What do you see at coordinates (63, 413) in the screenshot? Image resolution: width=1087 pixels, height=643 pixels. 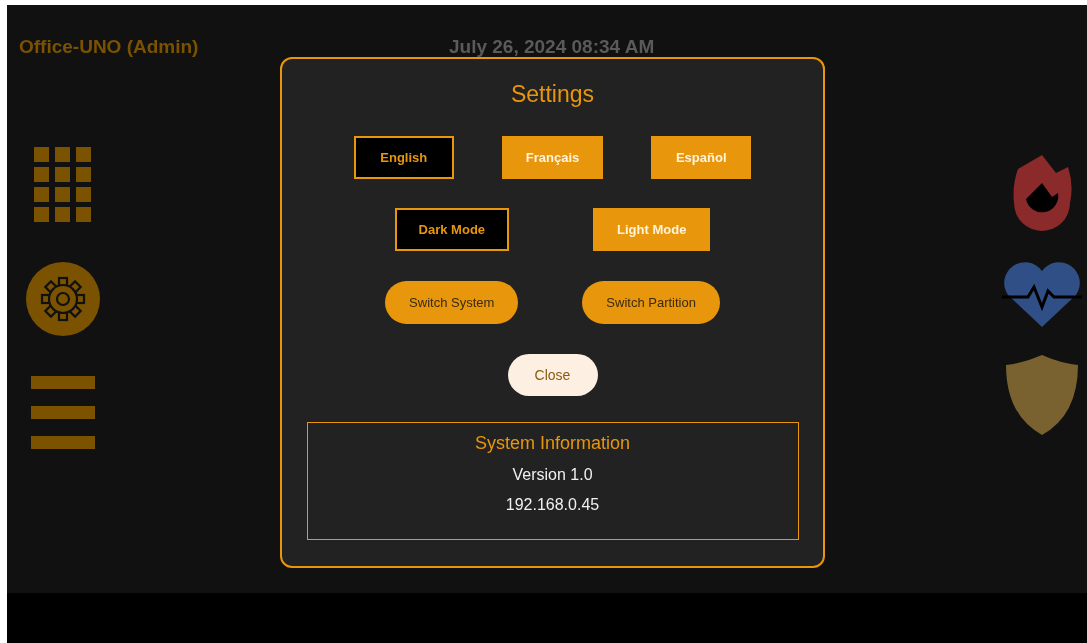 I see `menu-icon` at bounding box center [63, 413].